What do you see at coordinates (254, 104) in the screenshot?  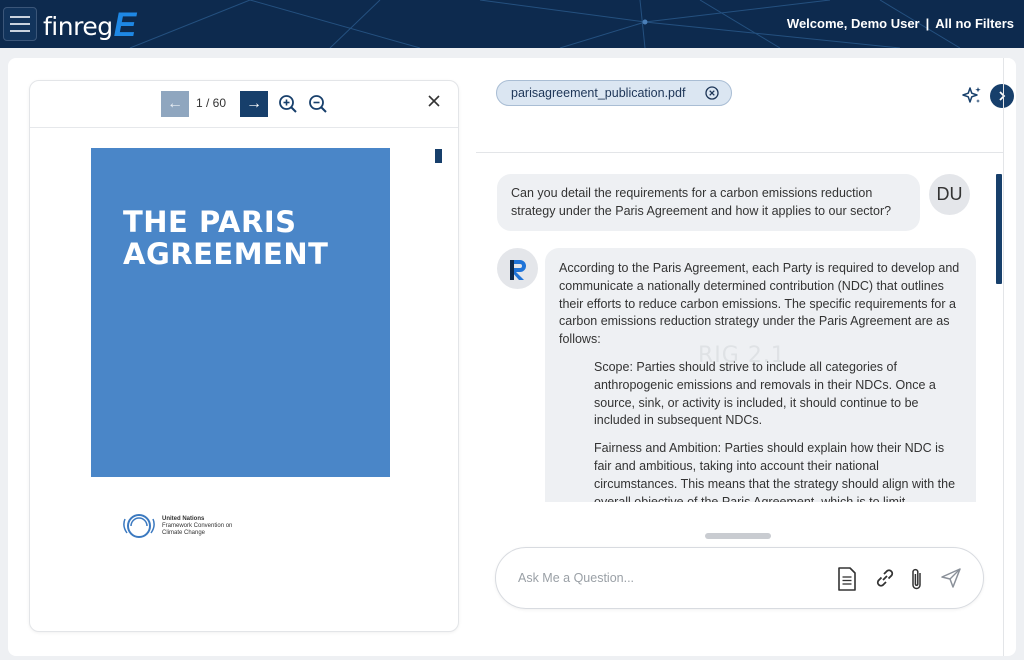 I see `next-page-button: →` at bounding box center [254, 104].